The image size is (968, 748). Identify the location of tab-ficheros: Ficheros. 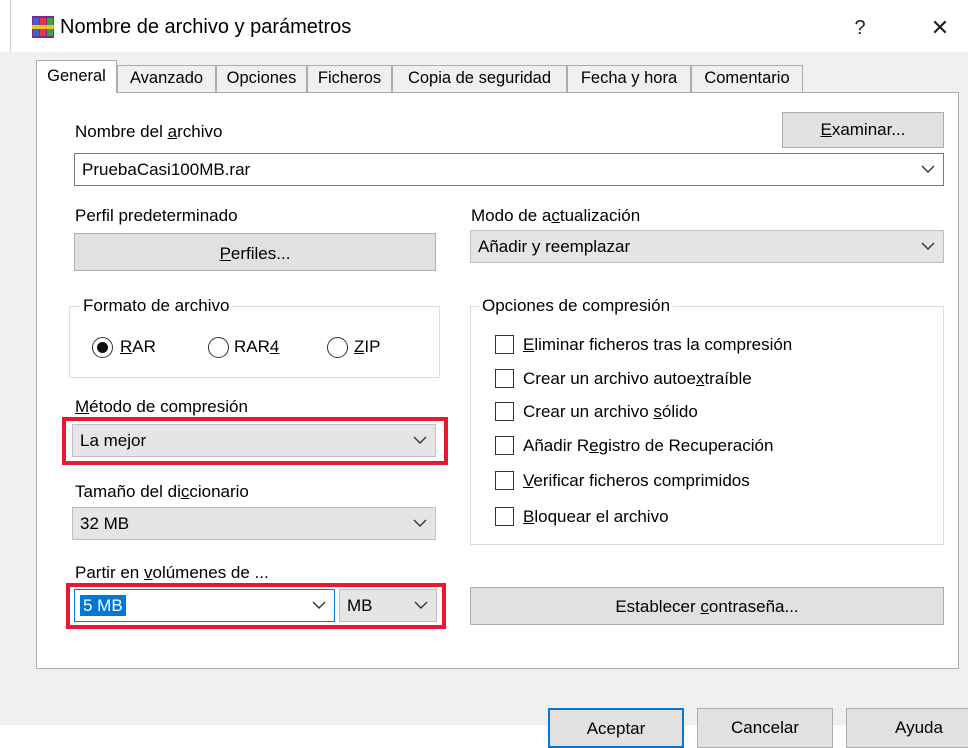
(349, 78).